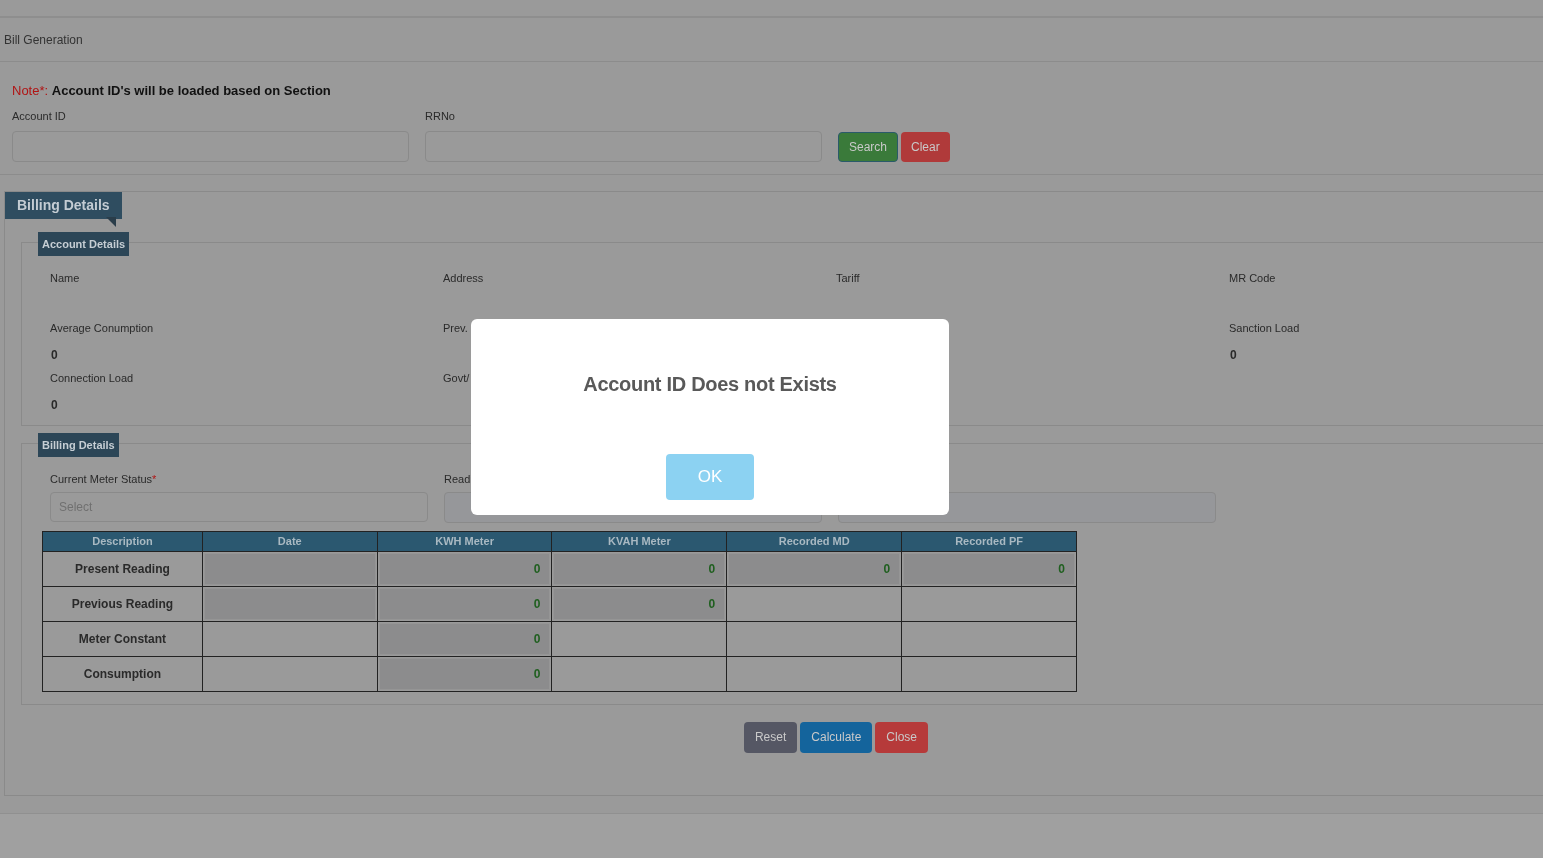 The image size is (1543, 858). Describe the element at coordinates (456, 378) in the screenshot. I see `field-label: Govt/` at that location.